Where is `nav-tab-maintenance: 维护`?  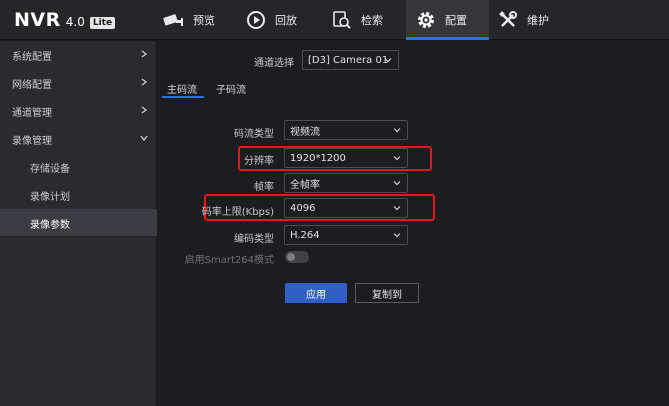
nav-tab-maintenance: 维护 is located at coordinates (531, 20).